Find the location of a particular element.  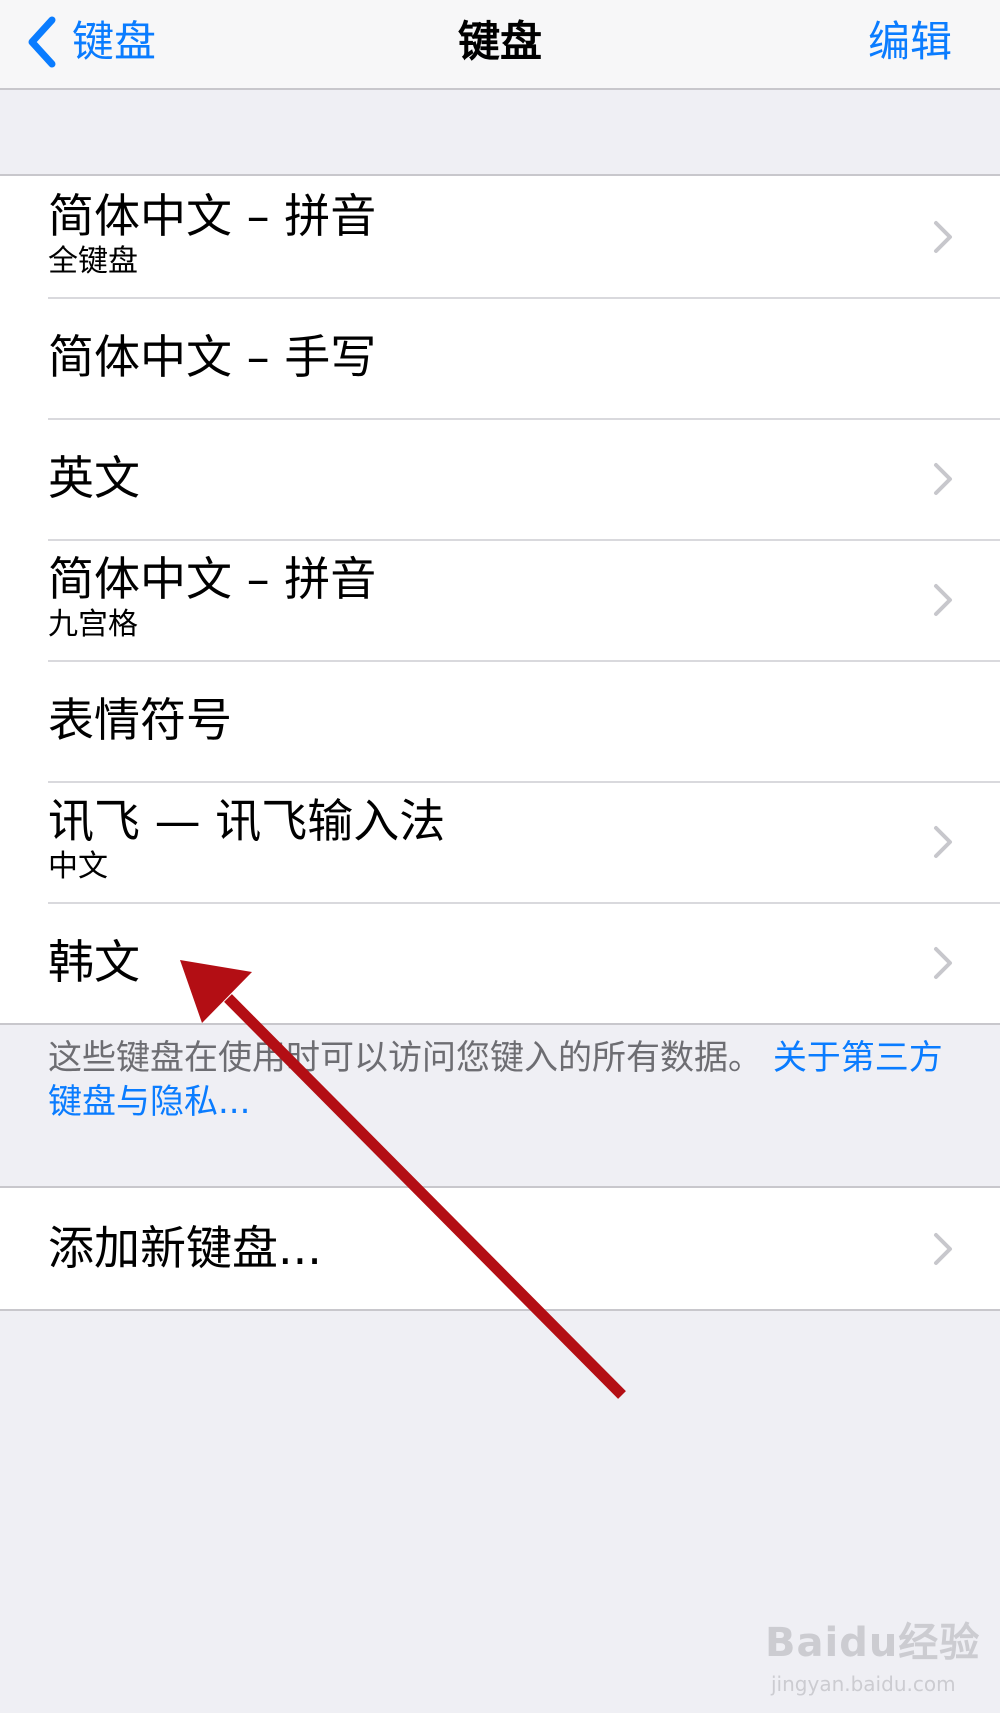

annotation-arrow is located at coordinates (403, 1179).